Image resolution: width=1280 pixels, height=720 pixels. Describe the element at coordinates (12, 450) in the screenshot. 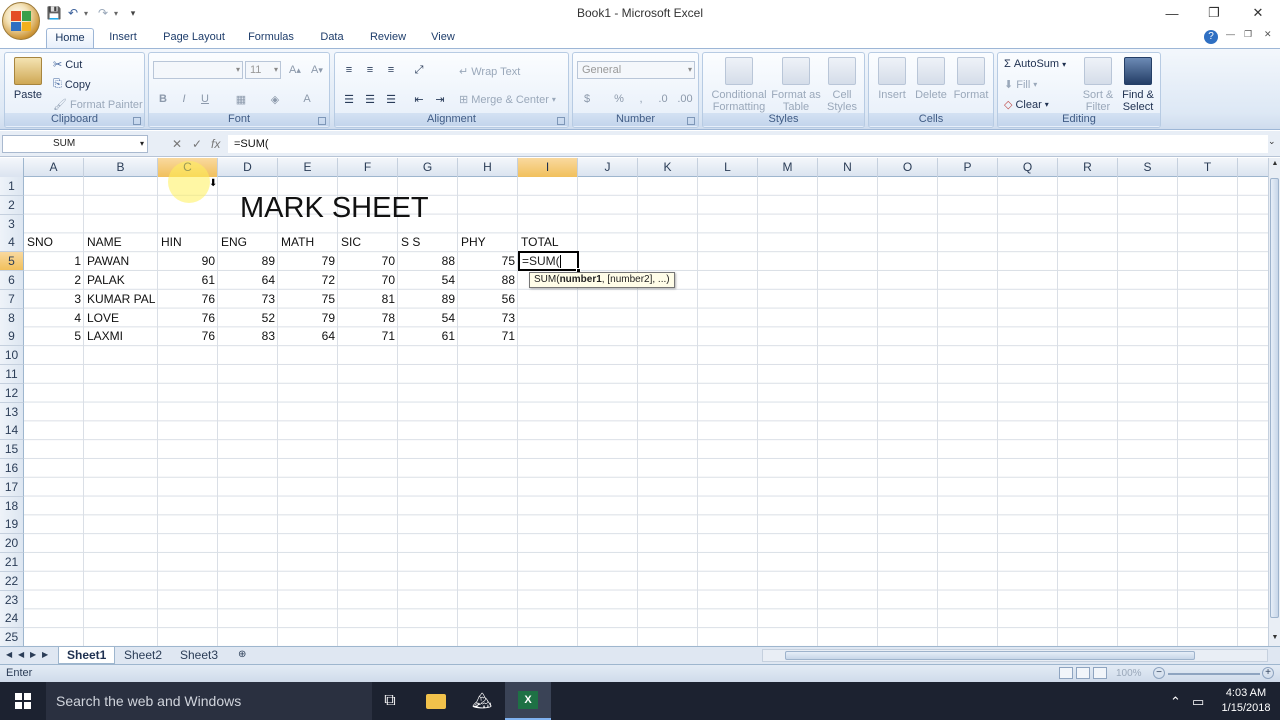

I see `row-header-15: 15` at that location.